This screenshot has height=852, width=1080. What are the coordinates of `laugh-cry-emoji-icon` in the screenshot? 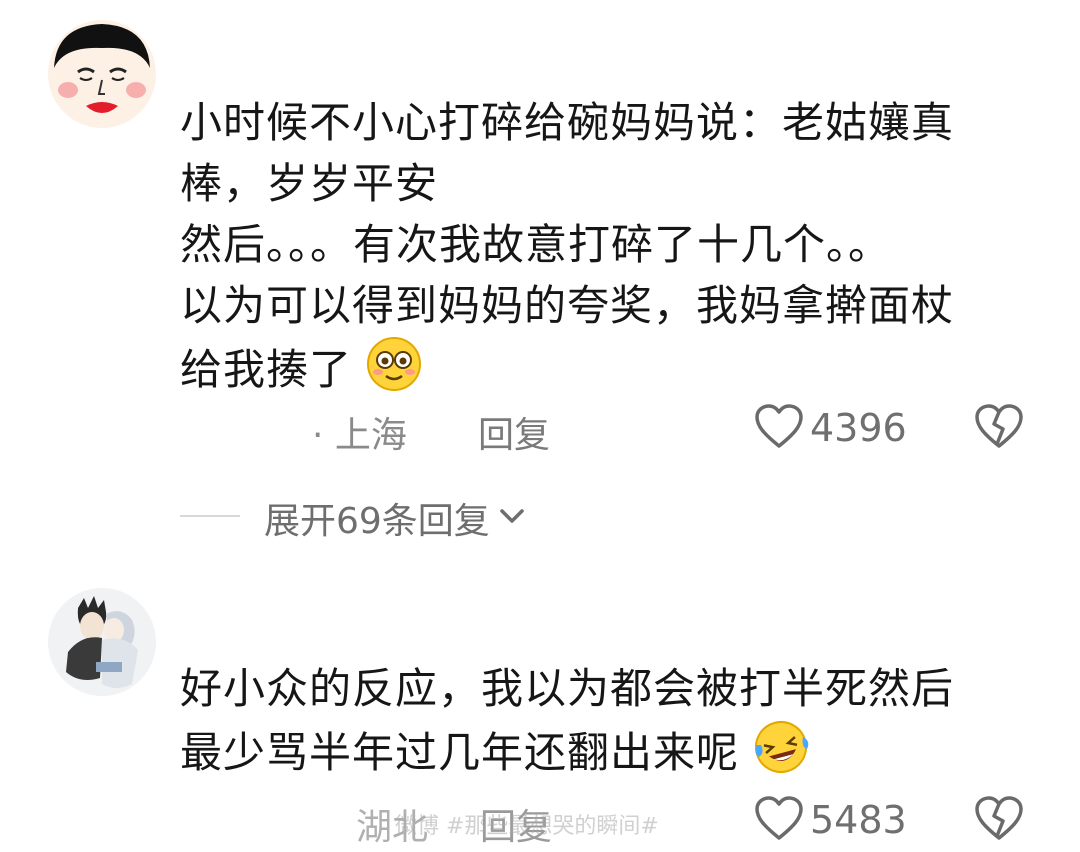 It's located at (781, 755).